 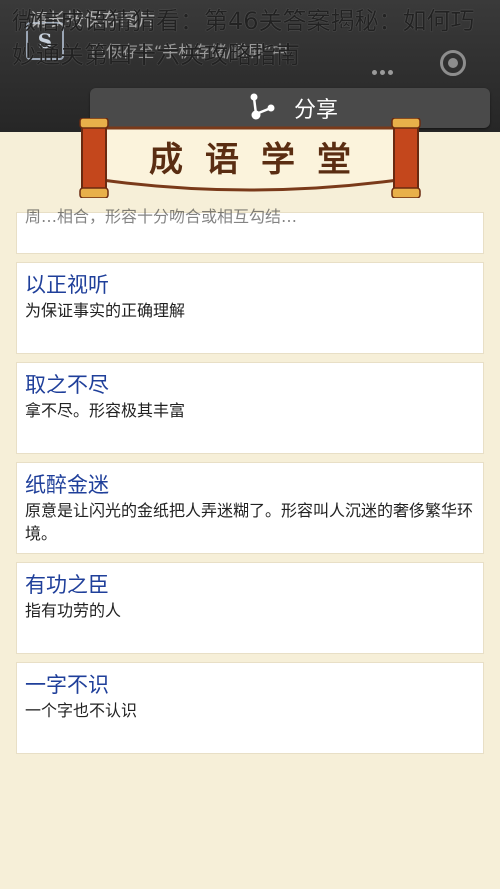 What do you see at coordinates (67, 285) in the screenshot?
I see `card-title: 以正视听` at bounding box center [67, 285].